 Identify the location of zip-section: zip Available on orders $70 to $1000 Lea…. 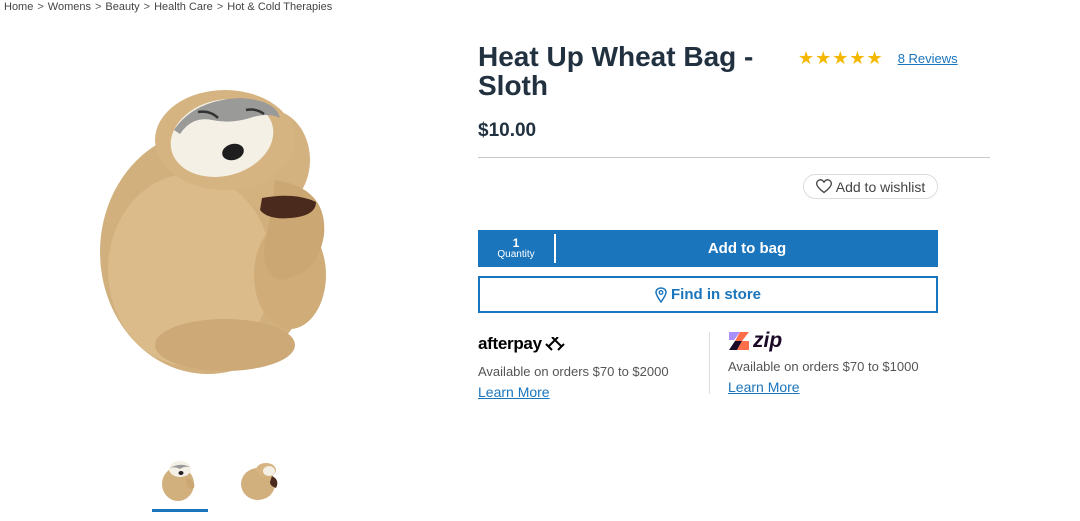
(823, 362).